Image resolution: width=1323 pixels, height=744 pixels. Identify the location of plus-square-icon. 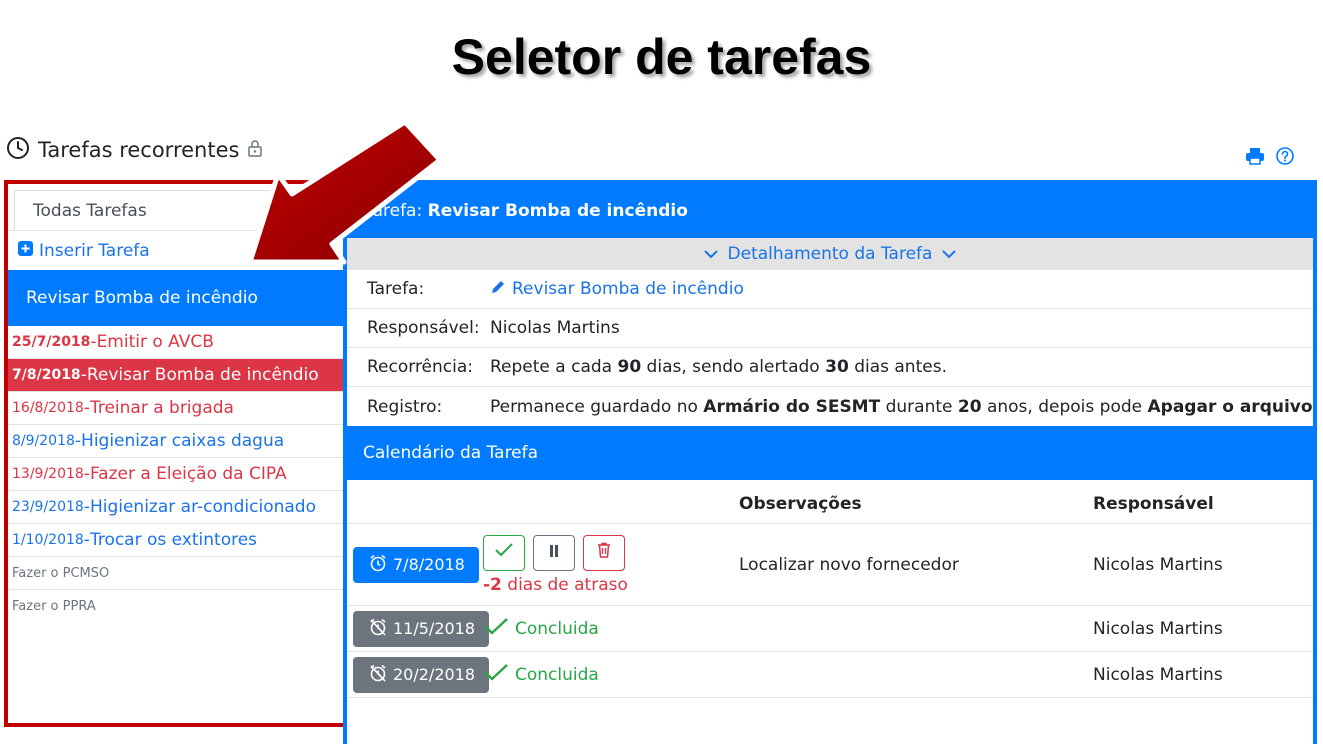
(25, 250).